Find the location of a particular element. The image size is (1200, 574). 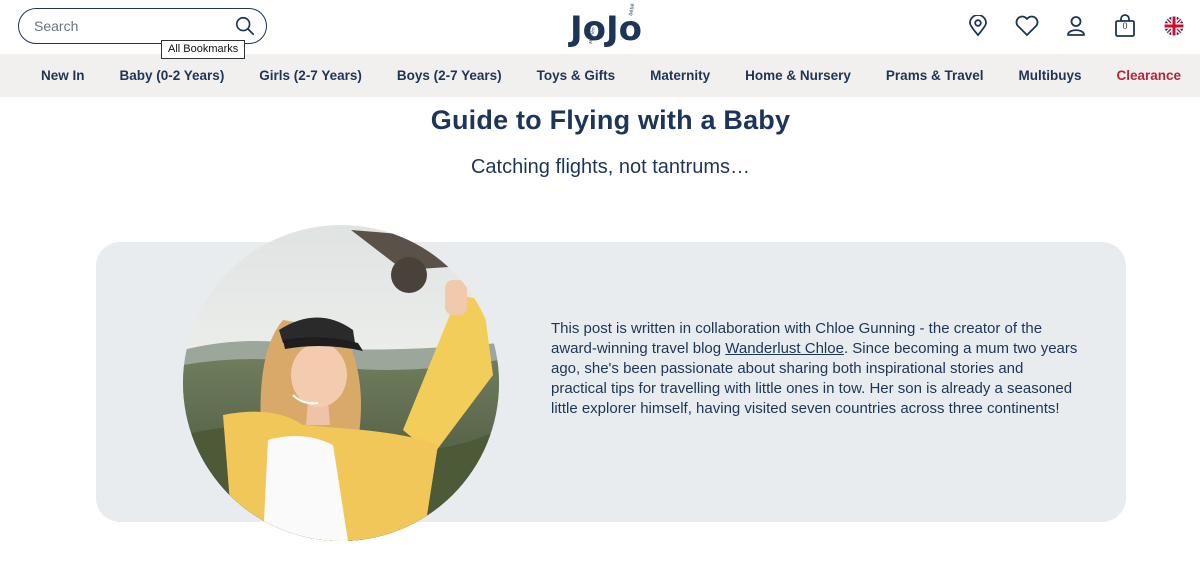

nav-item-baby: Baby (0-2 Years) is located at coordinates (172, 75).